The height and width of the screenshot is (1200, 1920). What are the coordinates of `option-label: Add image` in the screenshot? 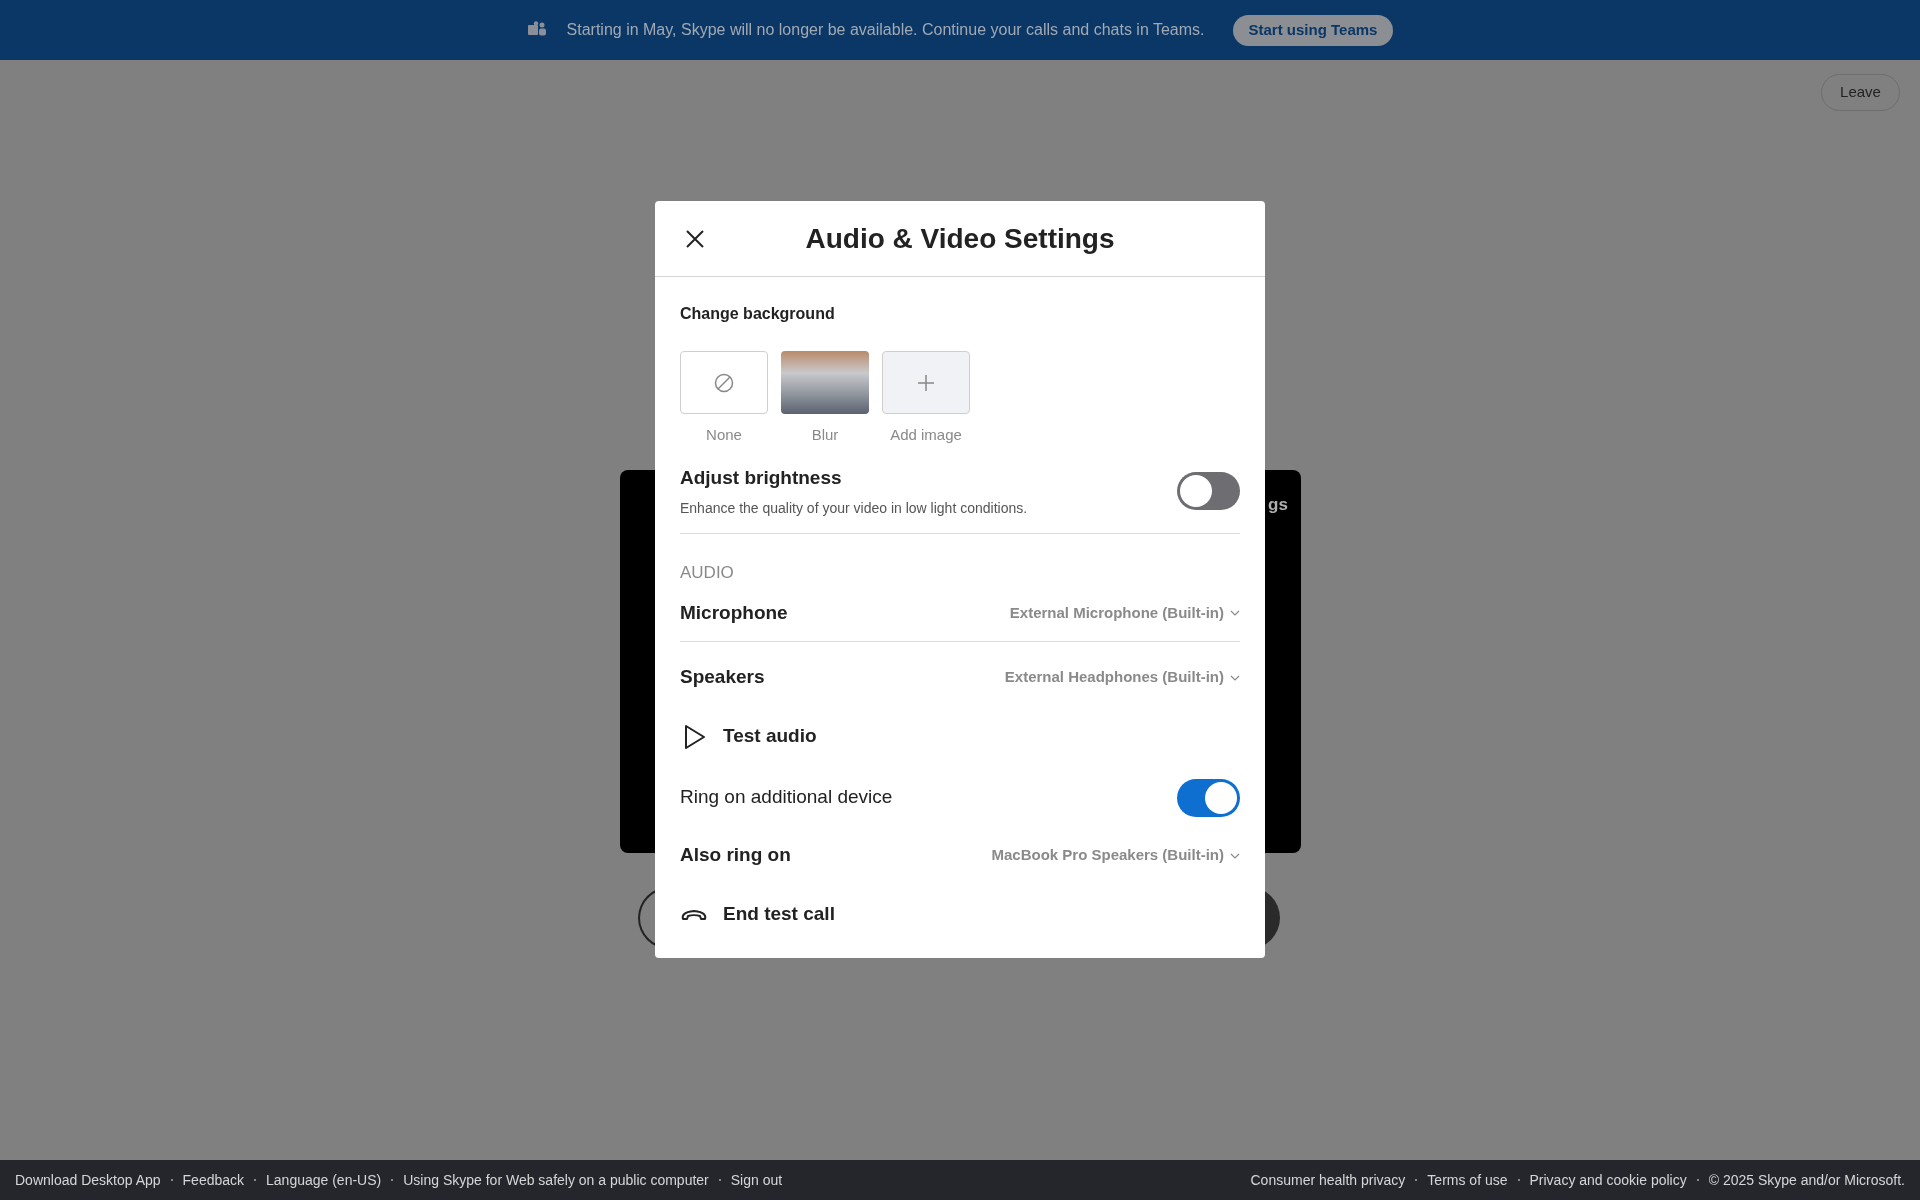 It's located at (926, 435).